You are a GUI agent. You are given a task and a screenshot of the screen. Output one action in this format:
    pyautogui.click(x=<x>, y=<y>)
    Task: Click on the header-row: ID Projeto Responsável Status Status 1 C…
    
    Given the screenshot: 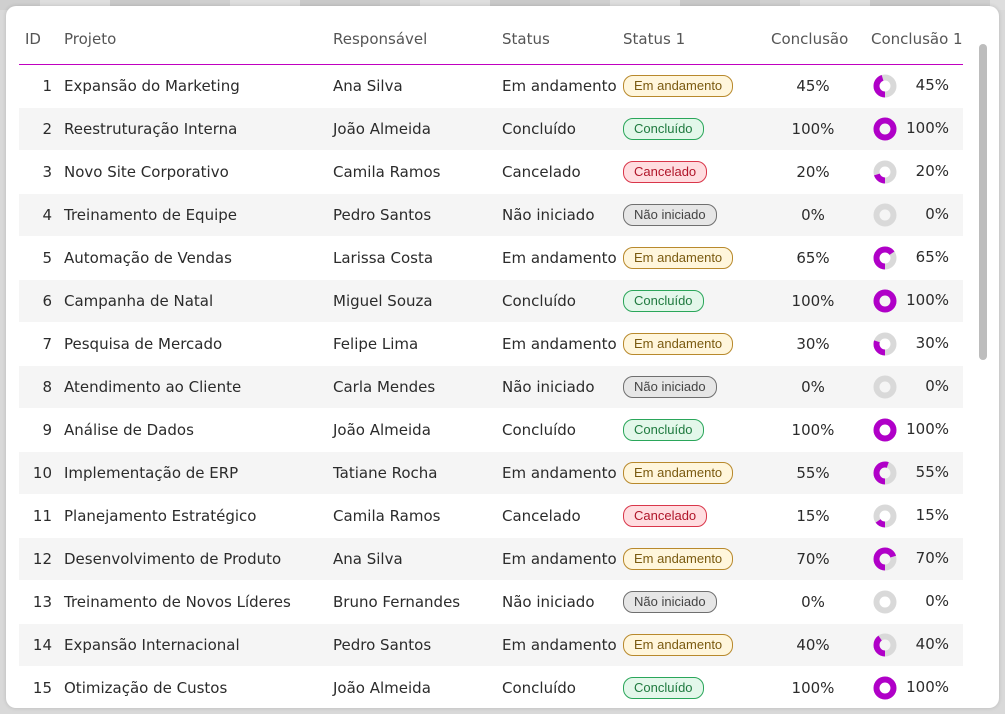 What is the action you would take?
    pyautogui.click(x=491, y=39)
    